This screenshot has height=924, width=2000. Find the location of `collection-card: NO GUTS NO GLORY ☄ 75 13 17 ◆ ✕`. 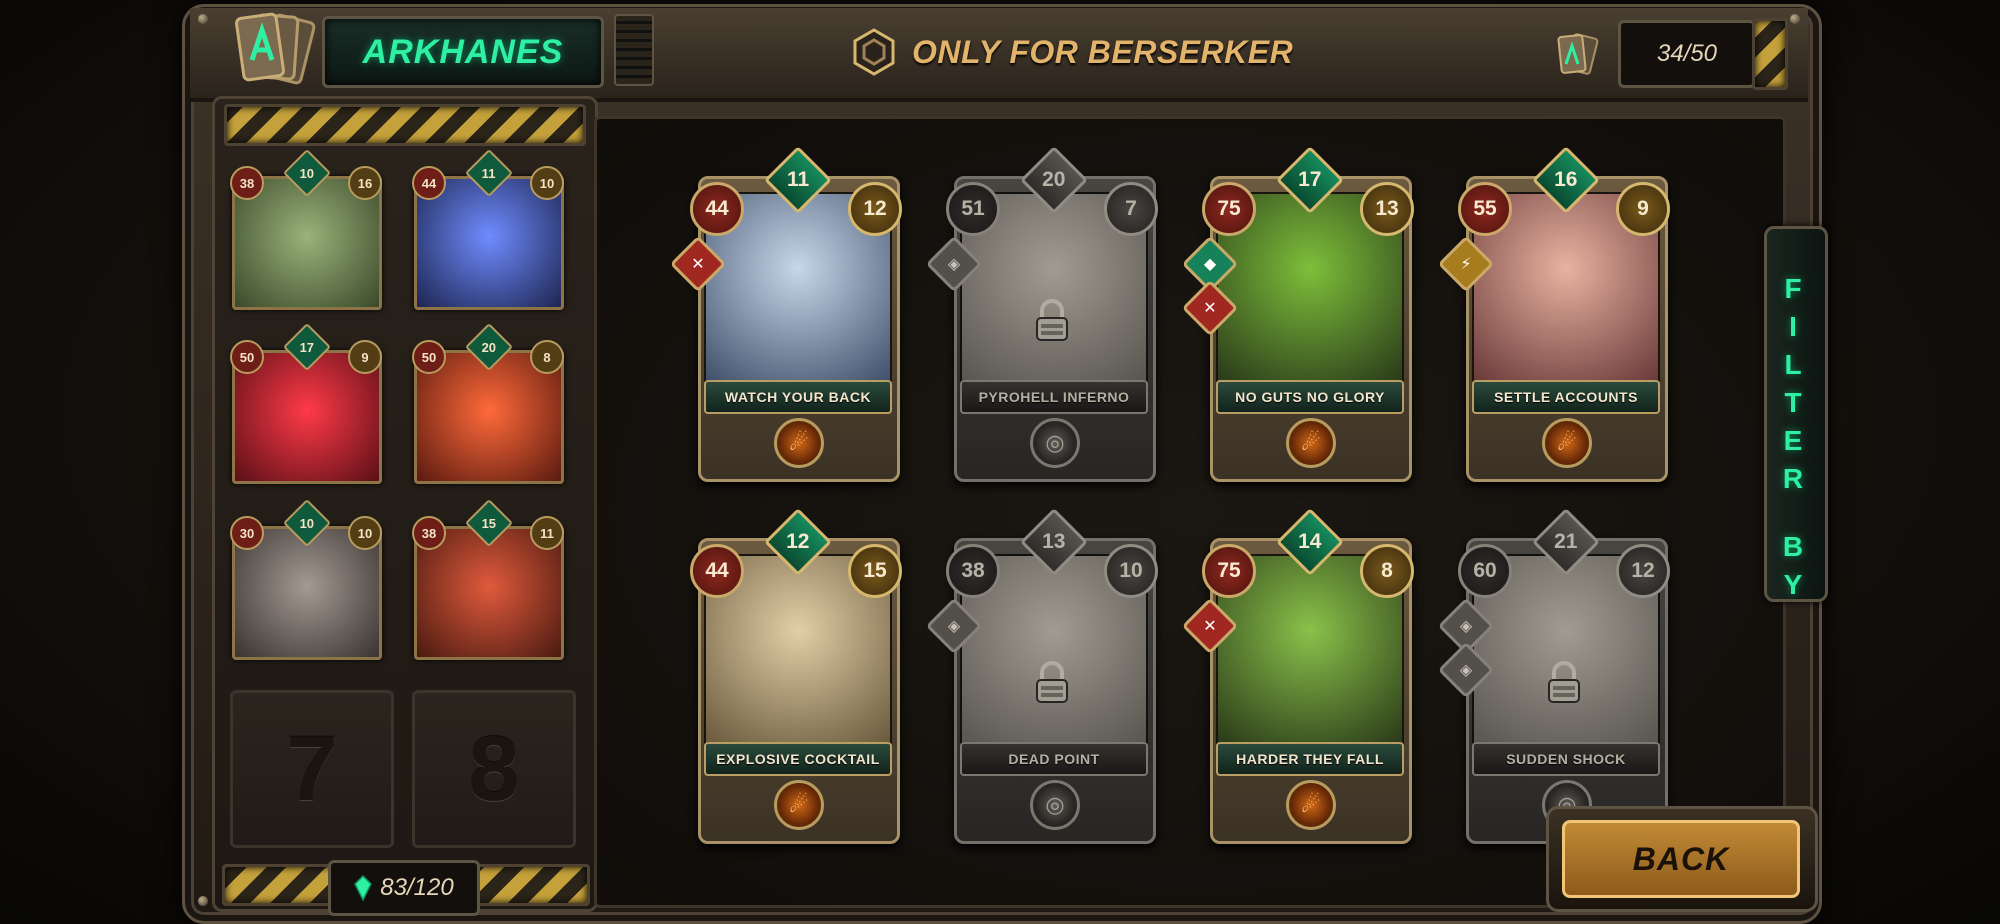

collection-card: NO GUTS NO GLORY ☄ 75 13 17 ◆ ✕ is located at coordinates (1297, 322).